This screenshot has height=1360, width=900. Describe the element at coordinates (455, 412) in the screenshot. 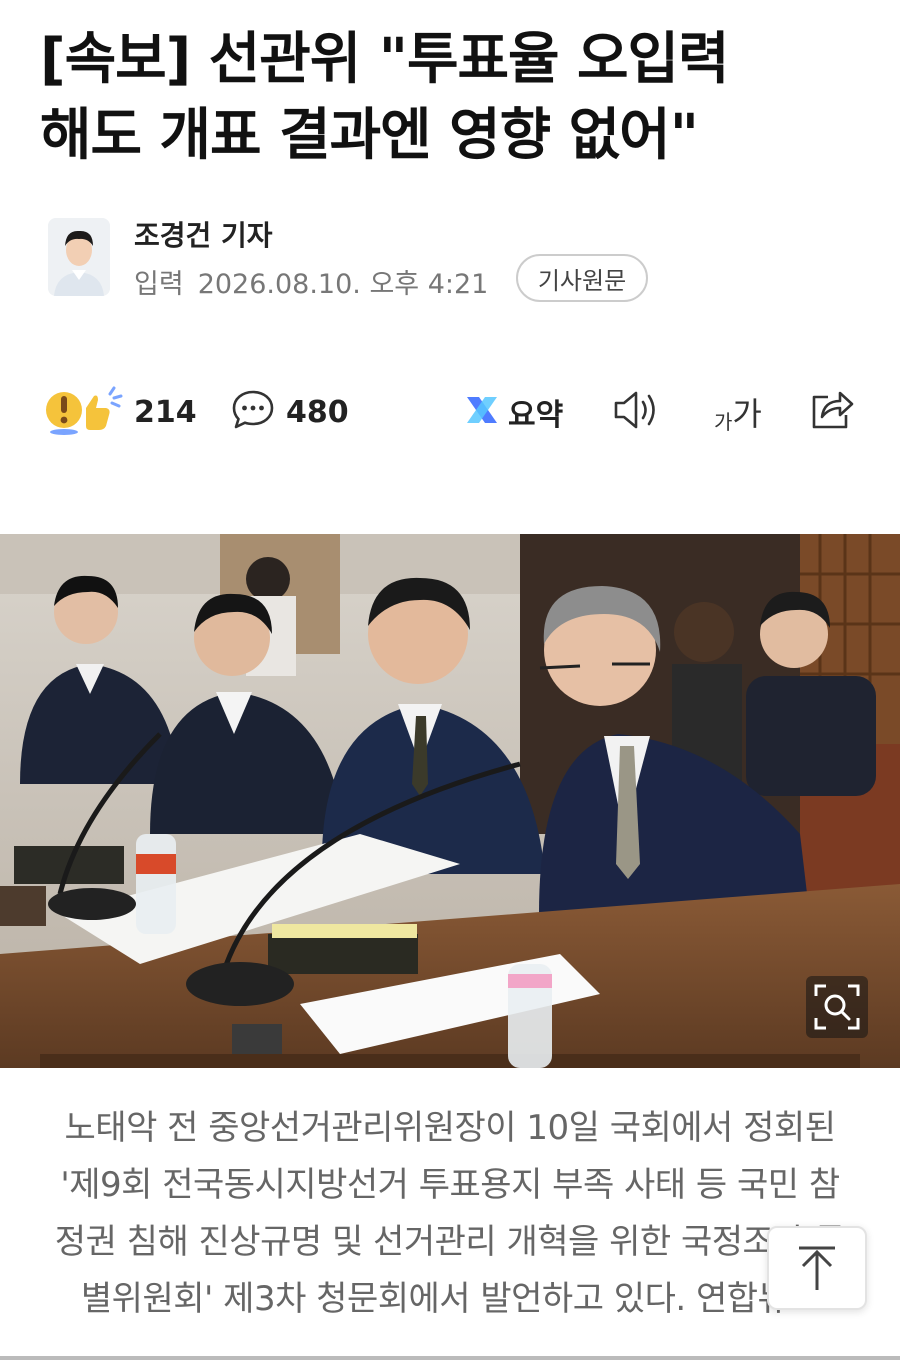

I see `article-toolbar: 214 480 요약 가가` at that location.